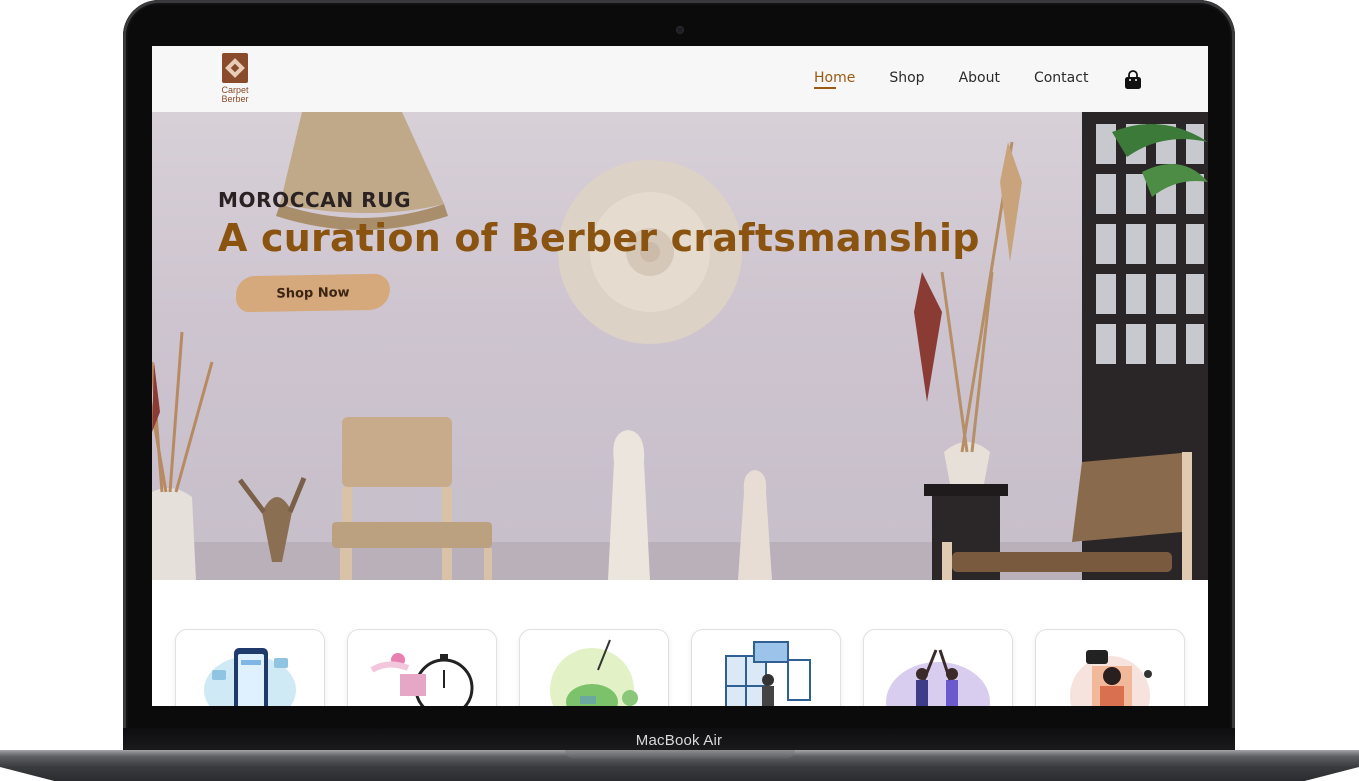  Describe the element at coordinates (315, 200) in the screenshot. I see `hero-eyebrow: MOROCCAN RUG` at that location.